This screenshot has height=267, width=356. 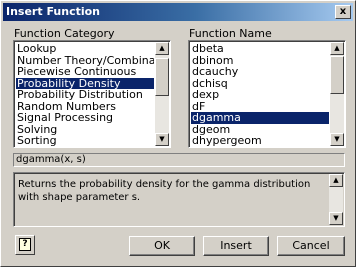 What do you see at coordinates (85, 61) in the screenshot?
I see `list-item: Number Theory/Combinatorics` at bounding box center [85, 61].